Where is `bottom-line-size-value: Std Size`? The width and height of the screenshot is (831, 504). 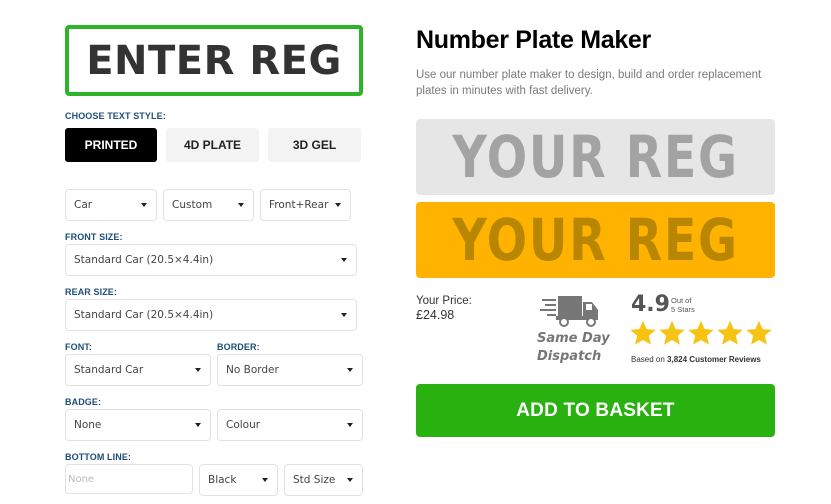 bottom-line-size-value: Std Size is located at coordinates (314, 480).